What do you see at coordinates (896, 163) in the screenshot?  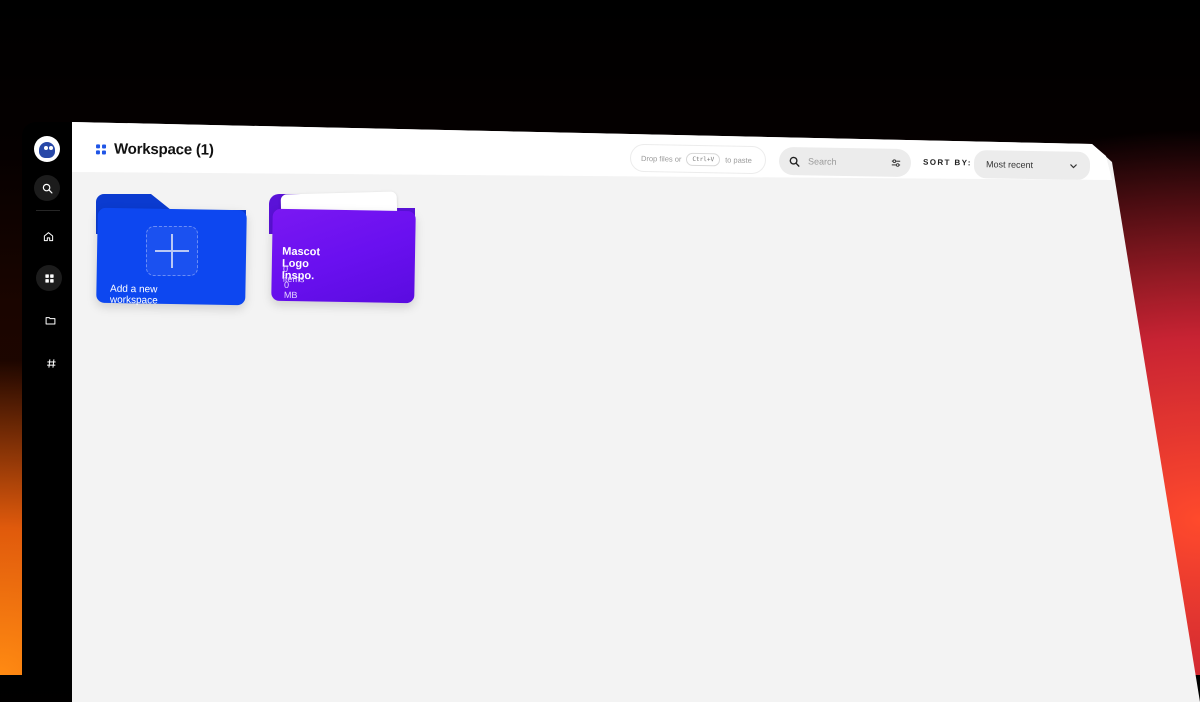 I see `filter-sliders-icon` at bounding box center [896, 163].